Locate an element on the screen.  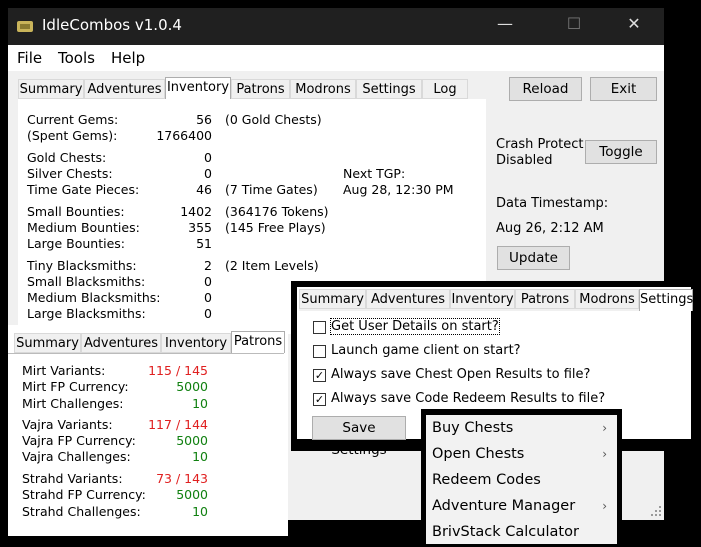
strahd-challenges-label: Strahd Challenges: is located at coordinates (81, 511).